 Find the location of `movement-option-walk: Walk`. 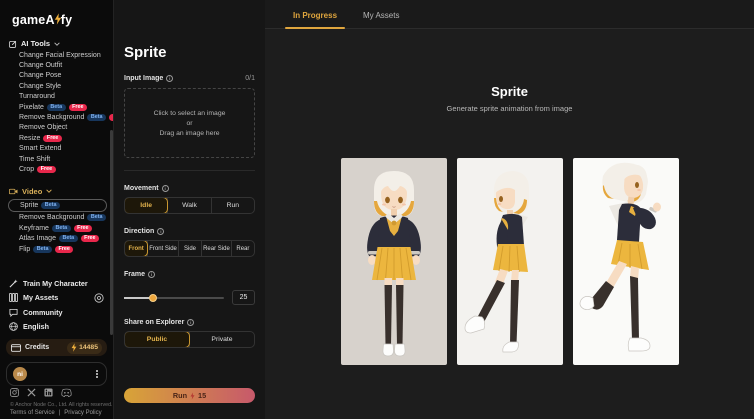

movement-option-walk: Walk is located at coordinates (188, 205).